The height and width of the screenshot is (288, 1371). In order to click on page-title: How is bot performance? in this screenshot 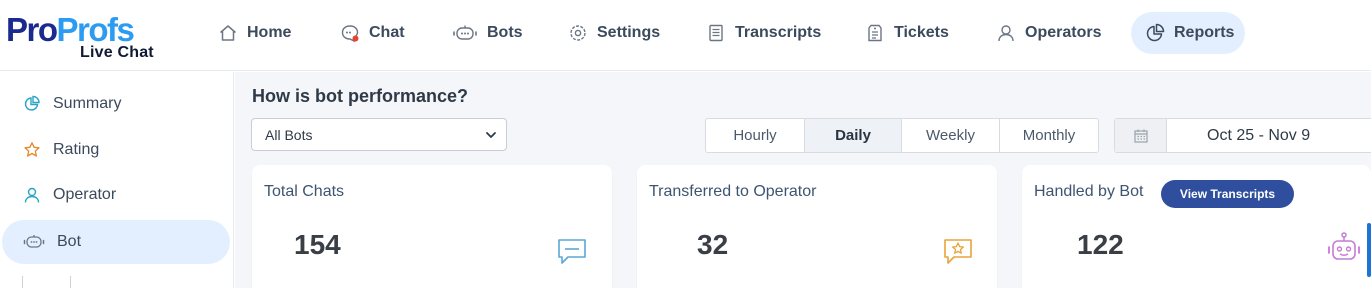, I will do `click(360, 96)`.